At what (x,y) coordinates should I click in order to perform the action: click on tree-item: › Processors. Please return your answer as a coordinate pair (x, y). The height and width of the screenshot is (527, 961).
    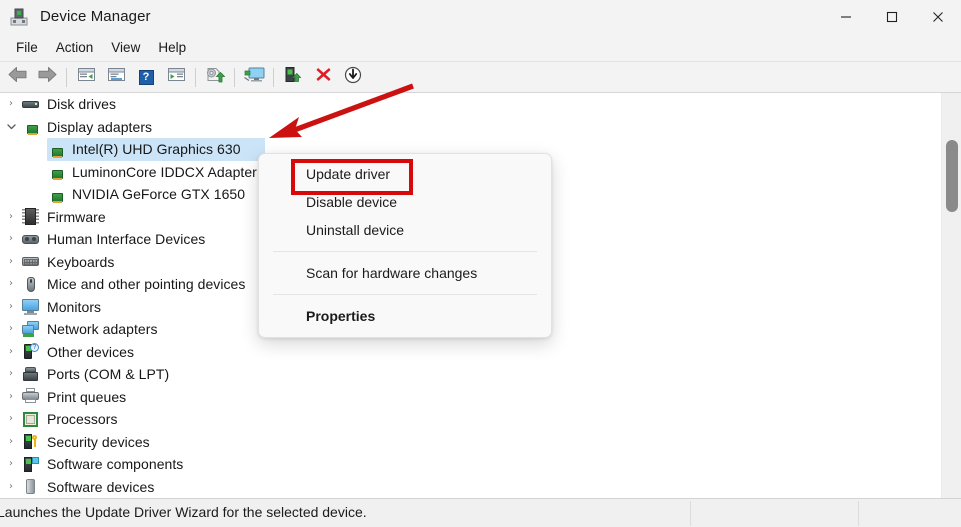
    Looking at the image, I should click on (470, 419).